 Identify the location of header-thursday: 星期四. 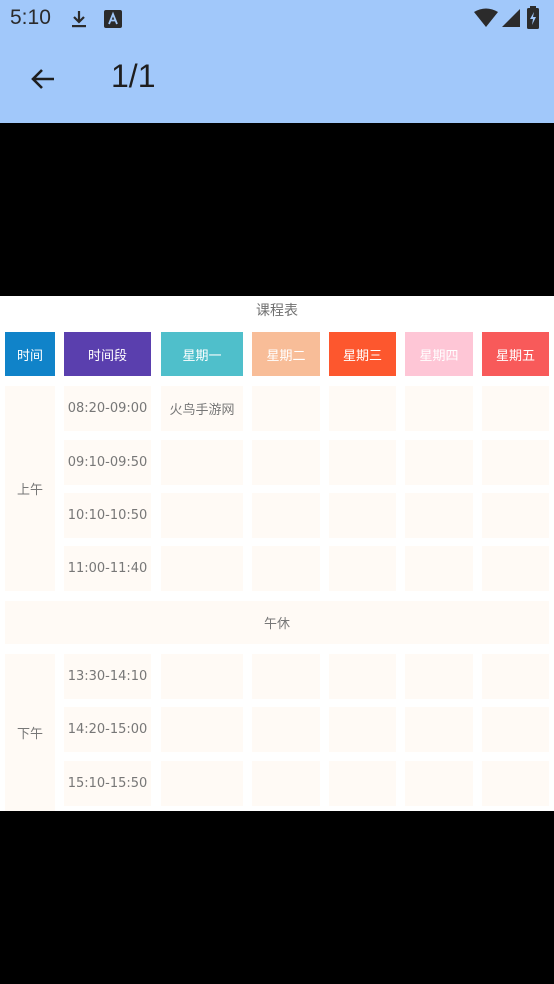
(439, 354).